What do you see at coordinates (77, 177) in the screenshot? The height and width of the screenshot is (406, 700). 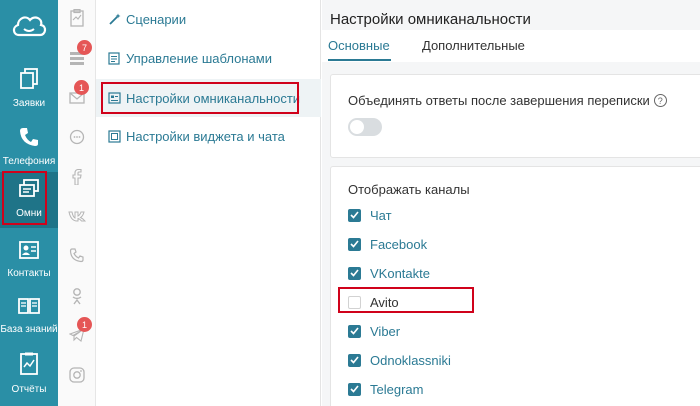 I see `facebook-icon` at bounding box center [77, 177].